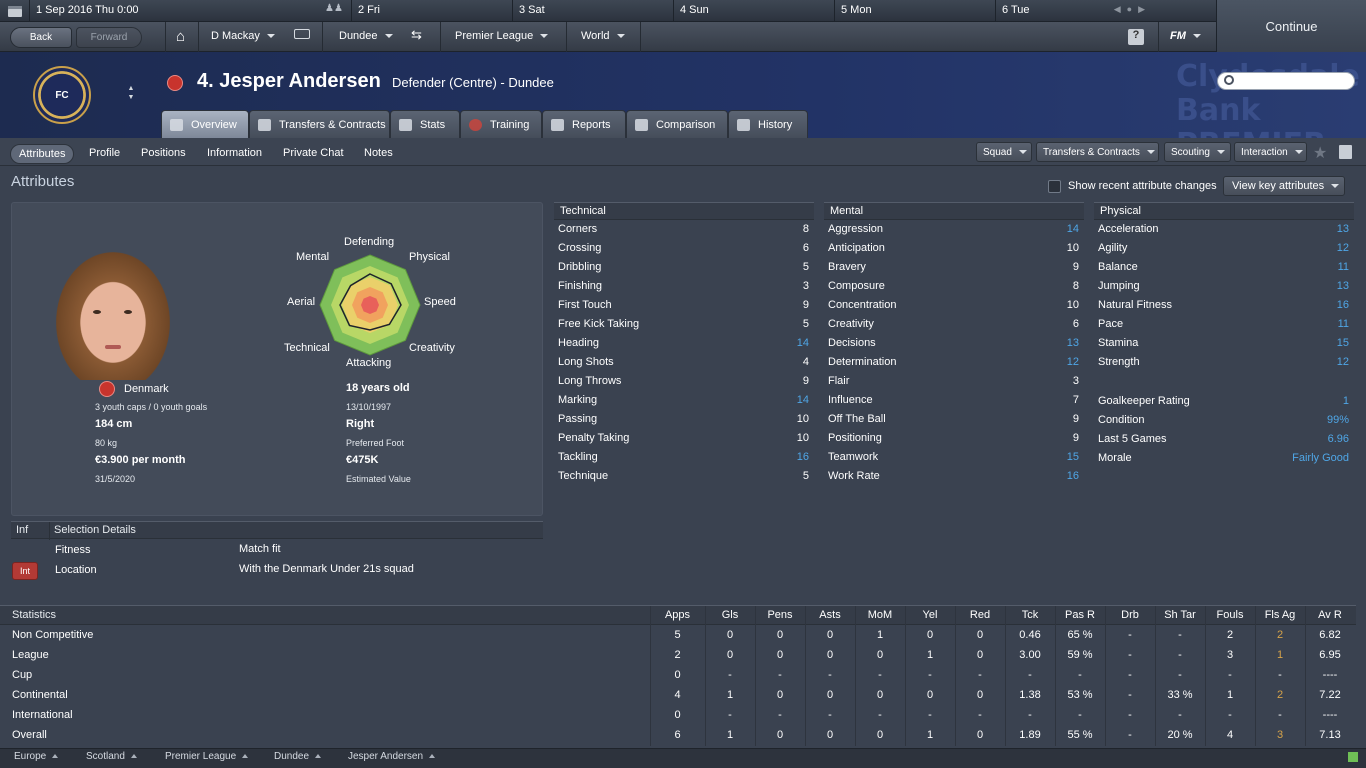  I want to click on star-icon: ★, so click(1320, 153).